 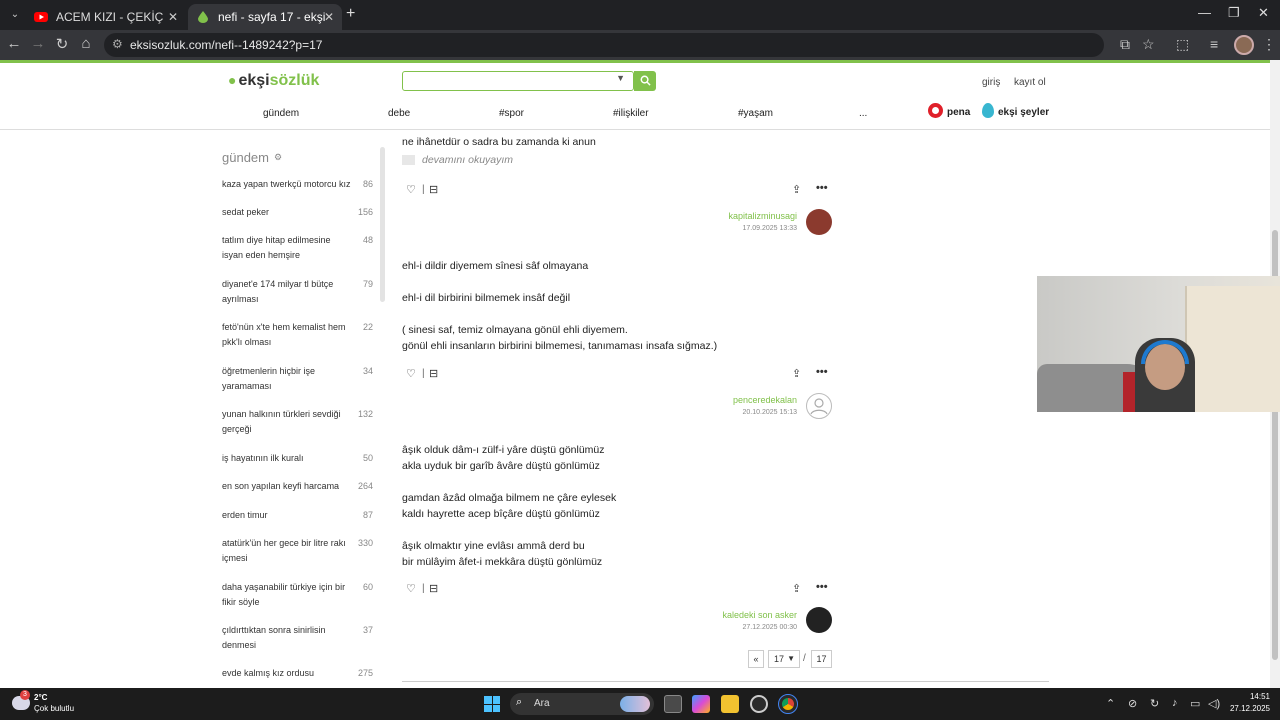 I want to click on nav-iliskiler: #ilişkiler, so click(x=631, y=113).